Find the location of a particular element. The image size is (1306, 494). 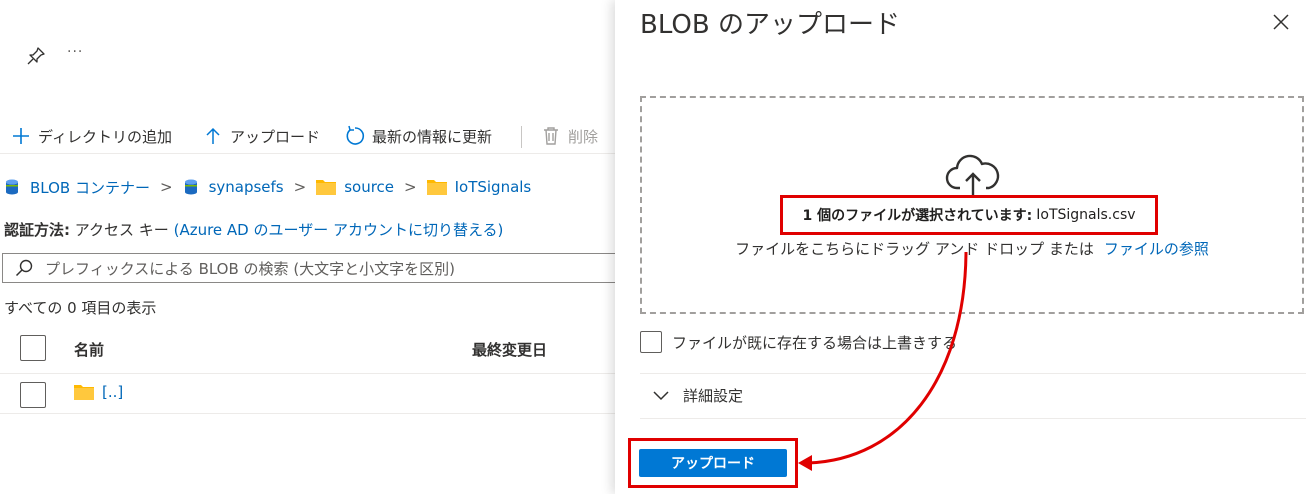

chevron-down-icon is located at coordinates (661, 396).